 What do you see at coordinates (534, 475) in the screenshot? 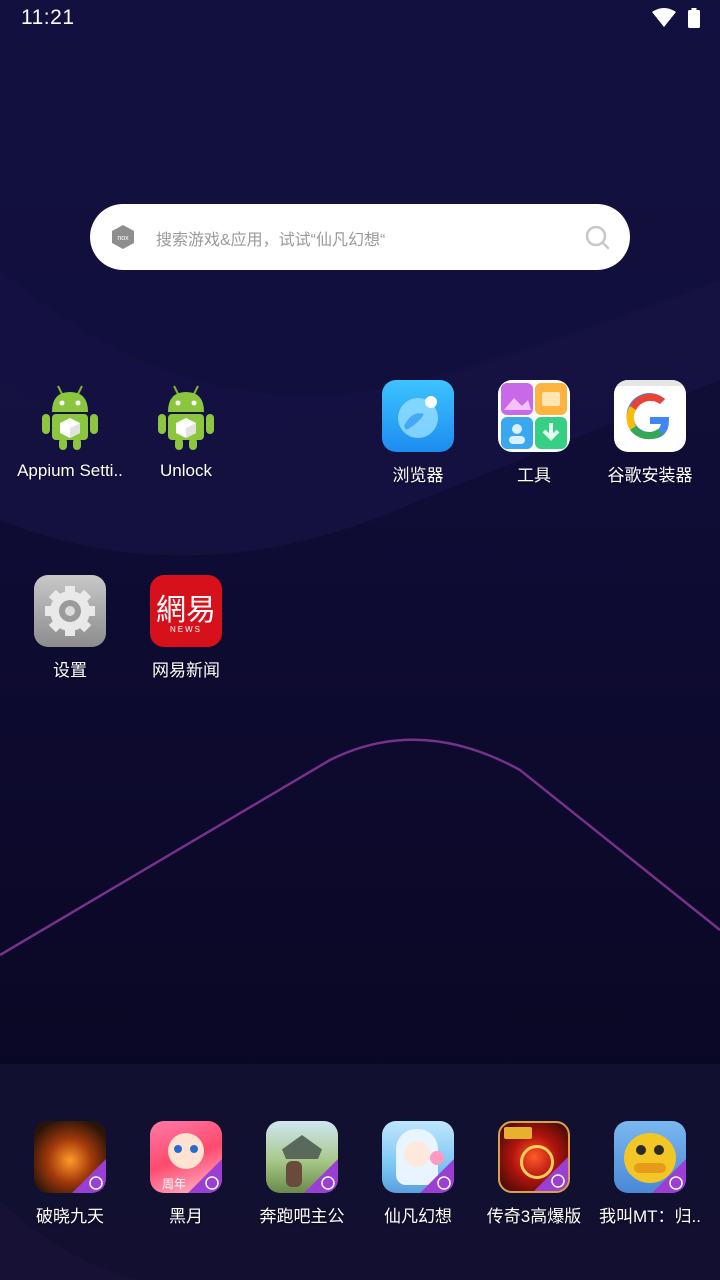
I see `app-label: 工具` at bounding box center [534, 475].